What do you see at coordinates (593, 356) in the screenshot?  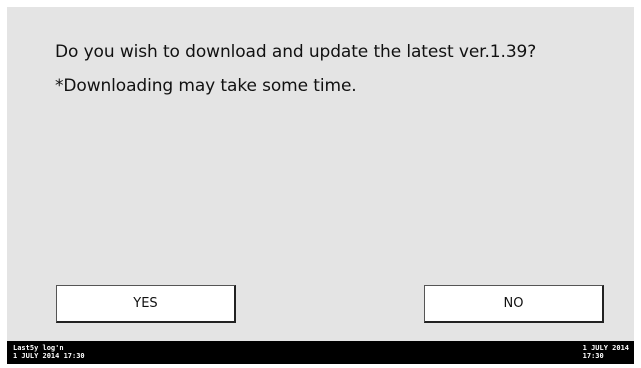 I see `current-time: 17:30` at bounding box center [593, 356].